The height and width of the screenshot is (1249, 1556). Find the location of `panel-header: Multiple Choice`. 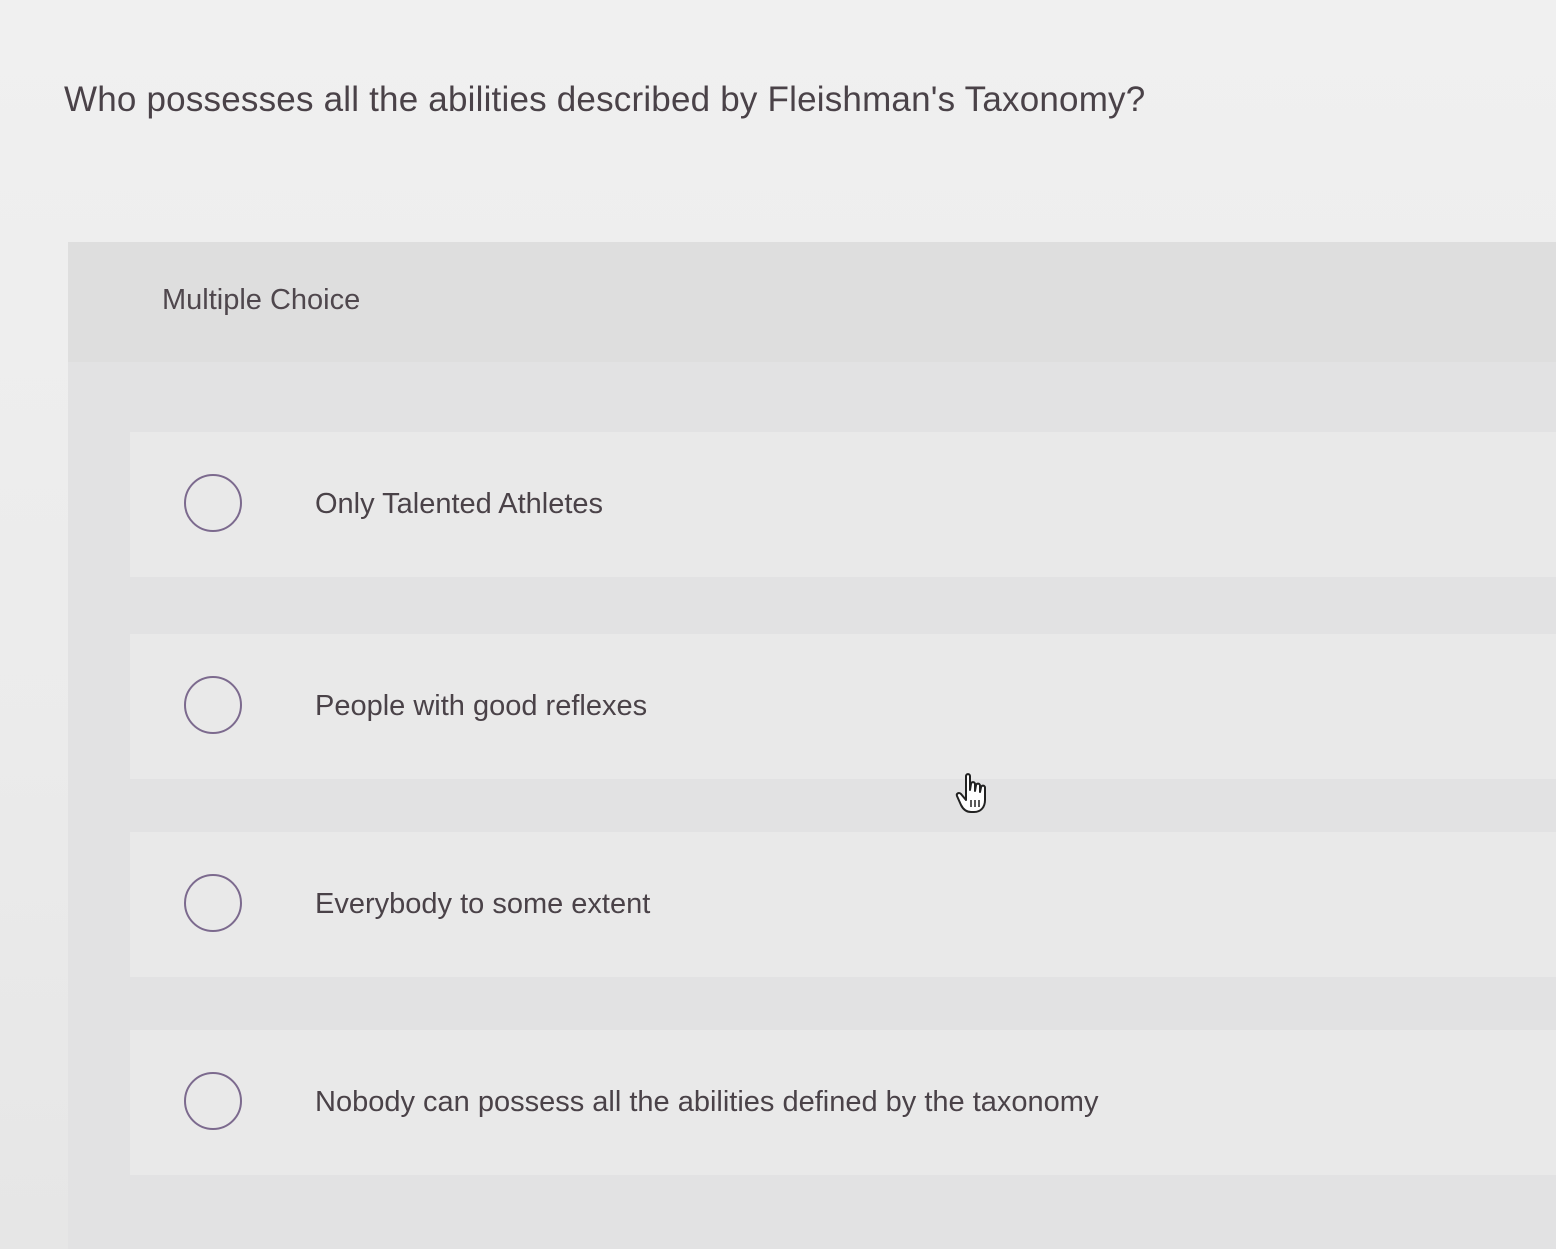

panel-header: Multiple Choice is located at coordinates (812, 302).